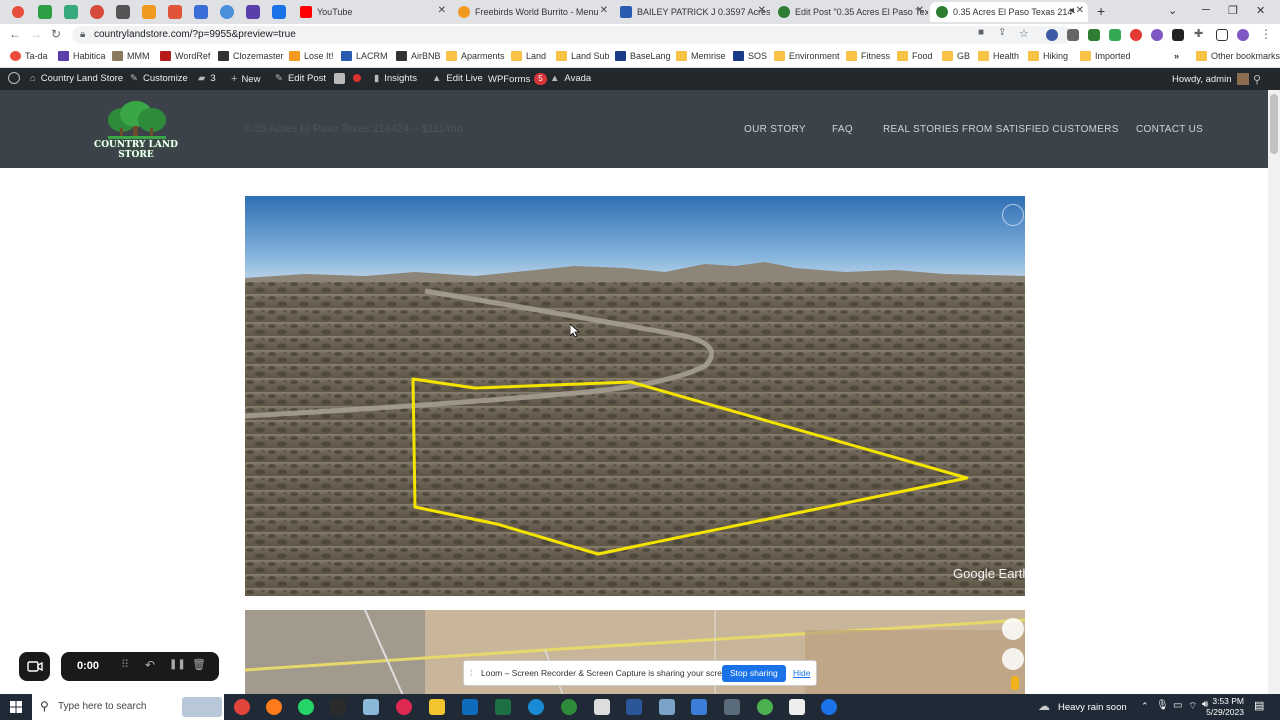  Describe the element at coordinates (136, 130) in the screenshot. I see `site-logo: COUNTRY LAND STORE` at that location.